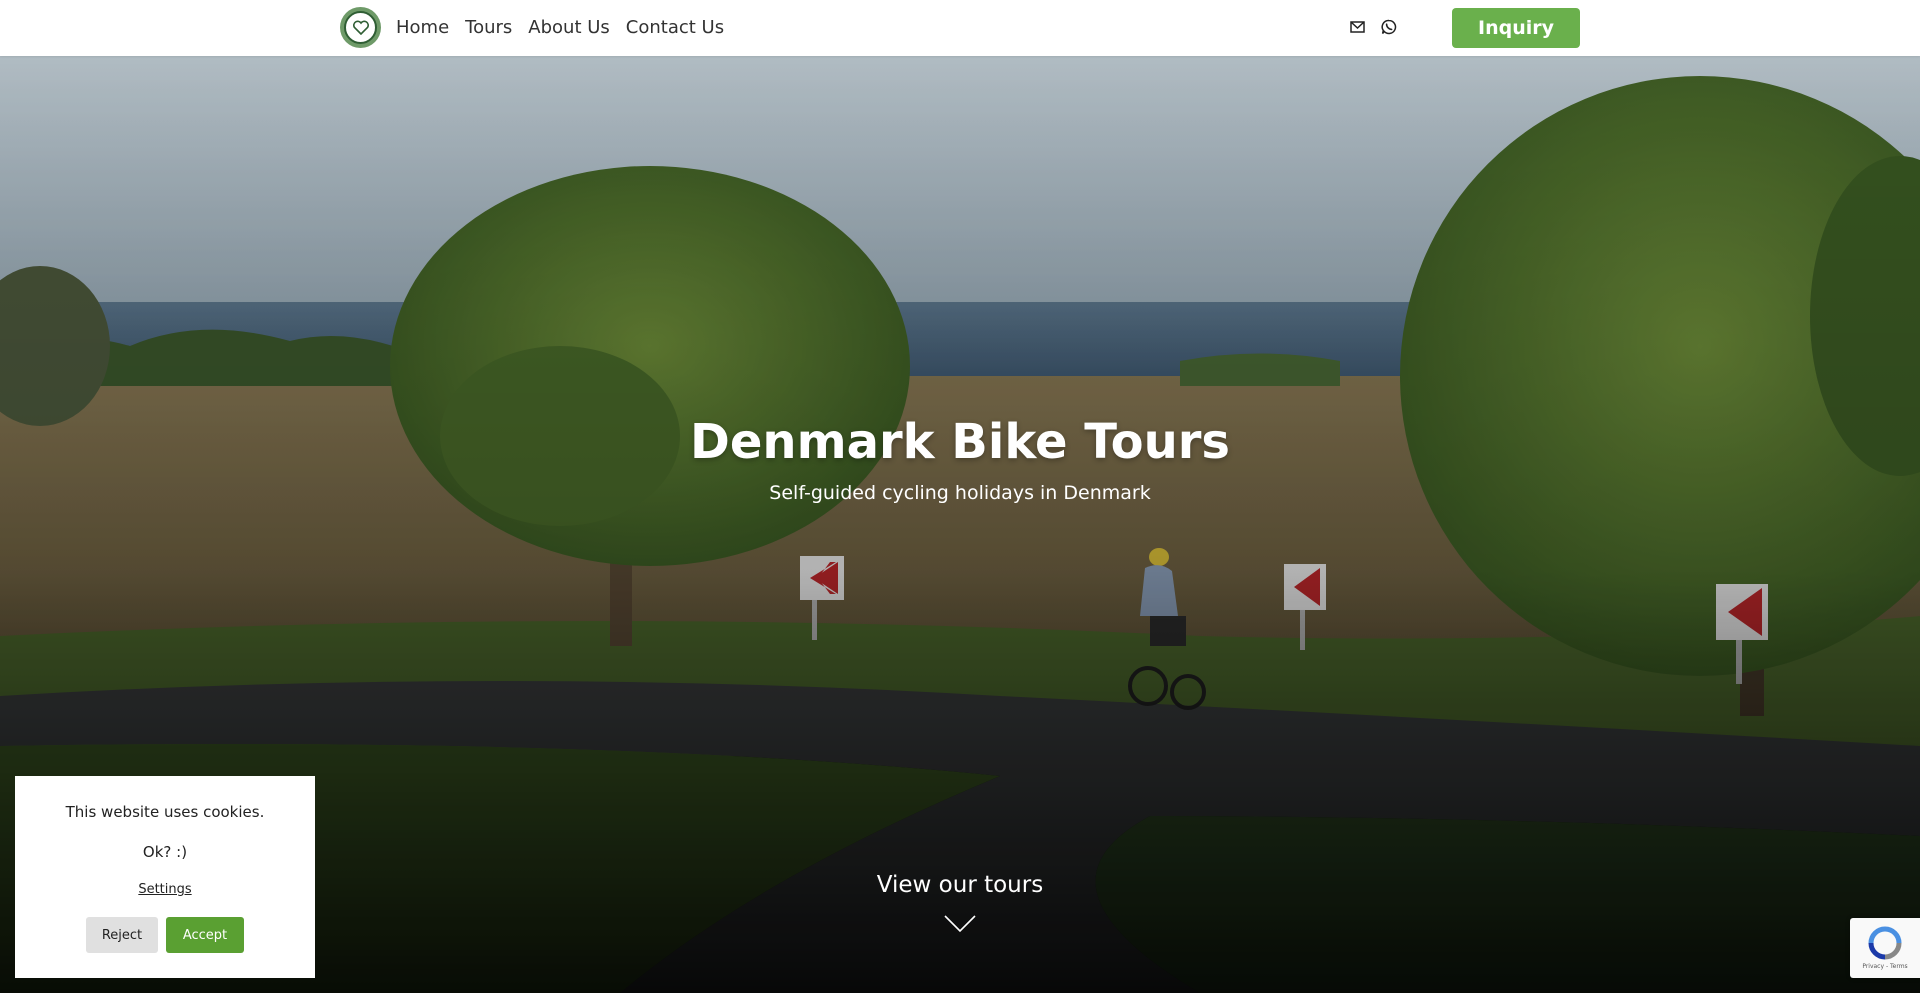 This screenshot has height=993, width=1920. Describe the element at coordinates (1885, 966) in the screenshot. I see `recaptcha-footer: Privacy - Terms` at that location.